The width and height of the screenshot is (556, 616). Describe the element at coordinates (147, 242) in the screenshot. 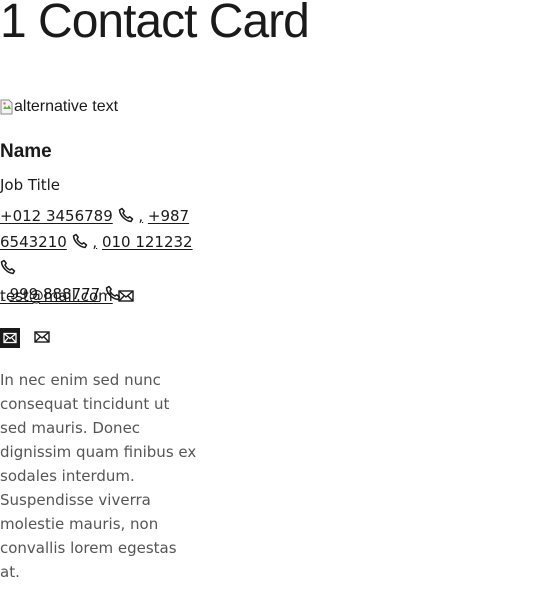

I see `phone-link-3: 010 121232` at that location.